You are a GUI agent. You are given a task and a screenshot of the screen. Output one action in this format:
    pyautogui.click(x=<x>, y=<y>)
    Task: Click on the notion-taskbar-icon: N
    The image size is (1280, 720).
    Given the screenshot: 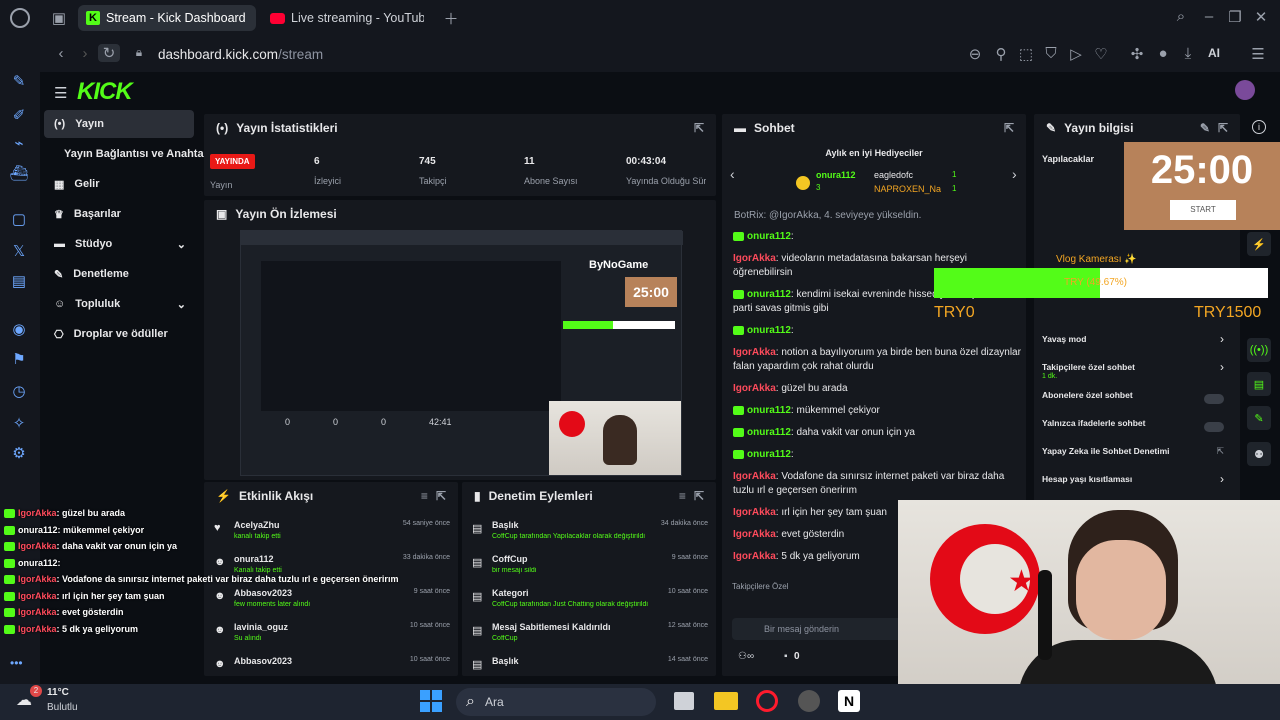 What is the action you would take?
    pyautogui.click(x=849, y=701)
    